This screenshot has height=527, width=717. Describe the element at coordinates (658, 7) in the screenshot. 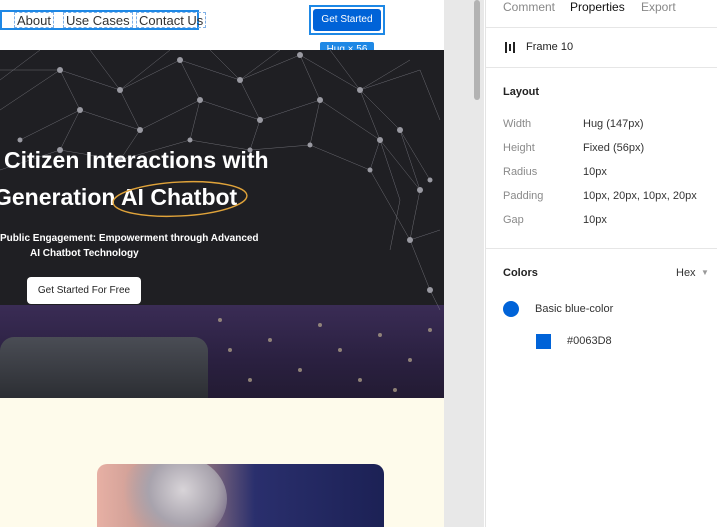

I see `tab-export: Export` at that location.